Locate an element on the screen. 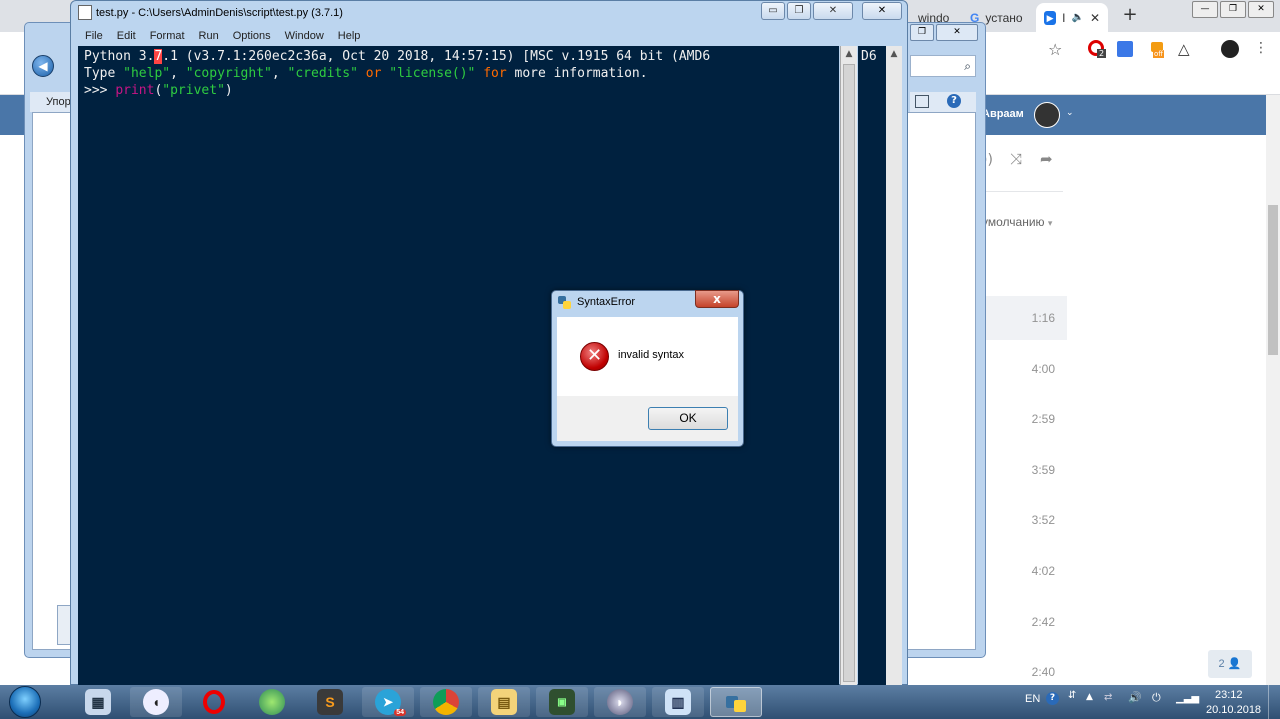 The height and width of the screenshot is (719, 1280). taskbar-calculator: ▦ is located at coordinates (98, 702).